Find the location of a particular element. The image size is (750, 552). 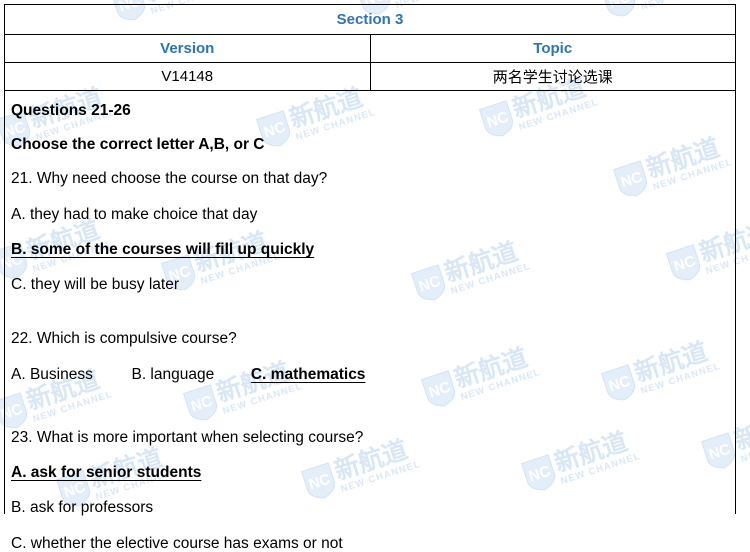

question-21-option-a: A. they had to make choice that day is located at coordinates (370, 205).